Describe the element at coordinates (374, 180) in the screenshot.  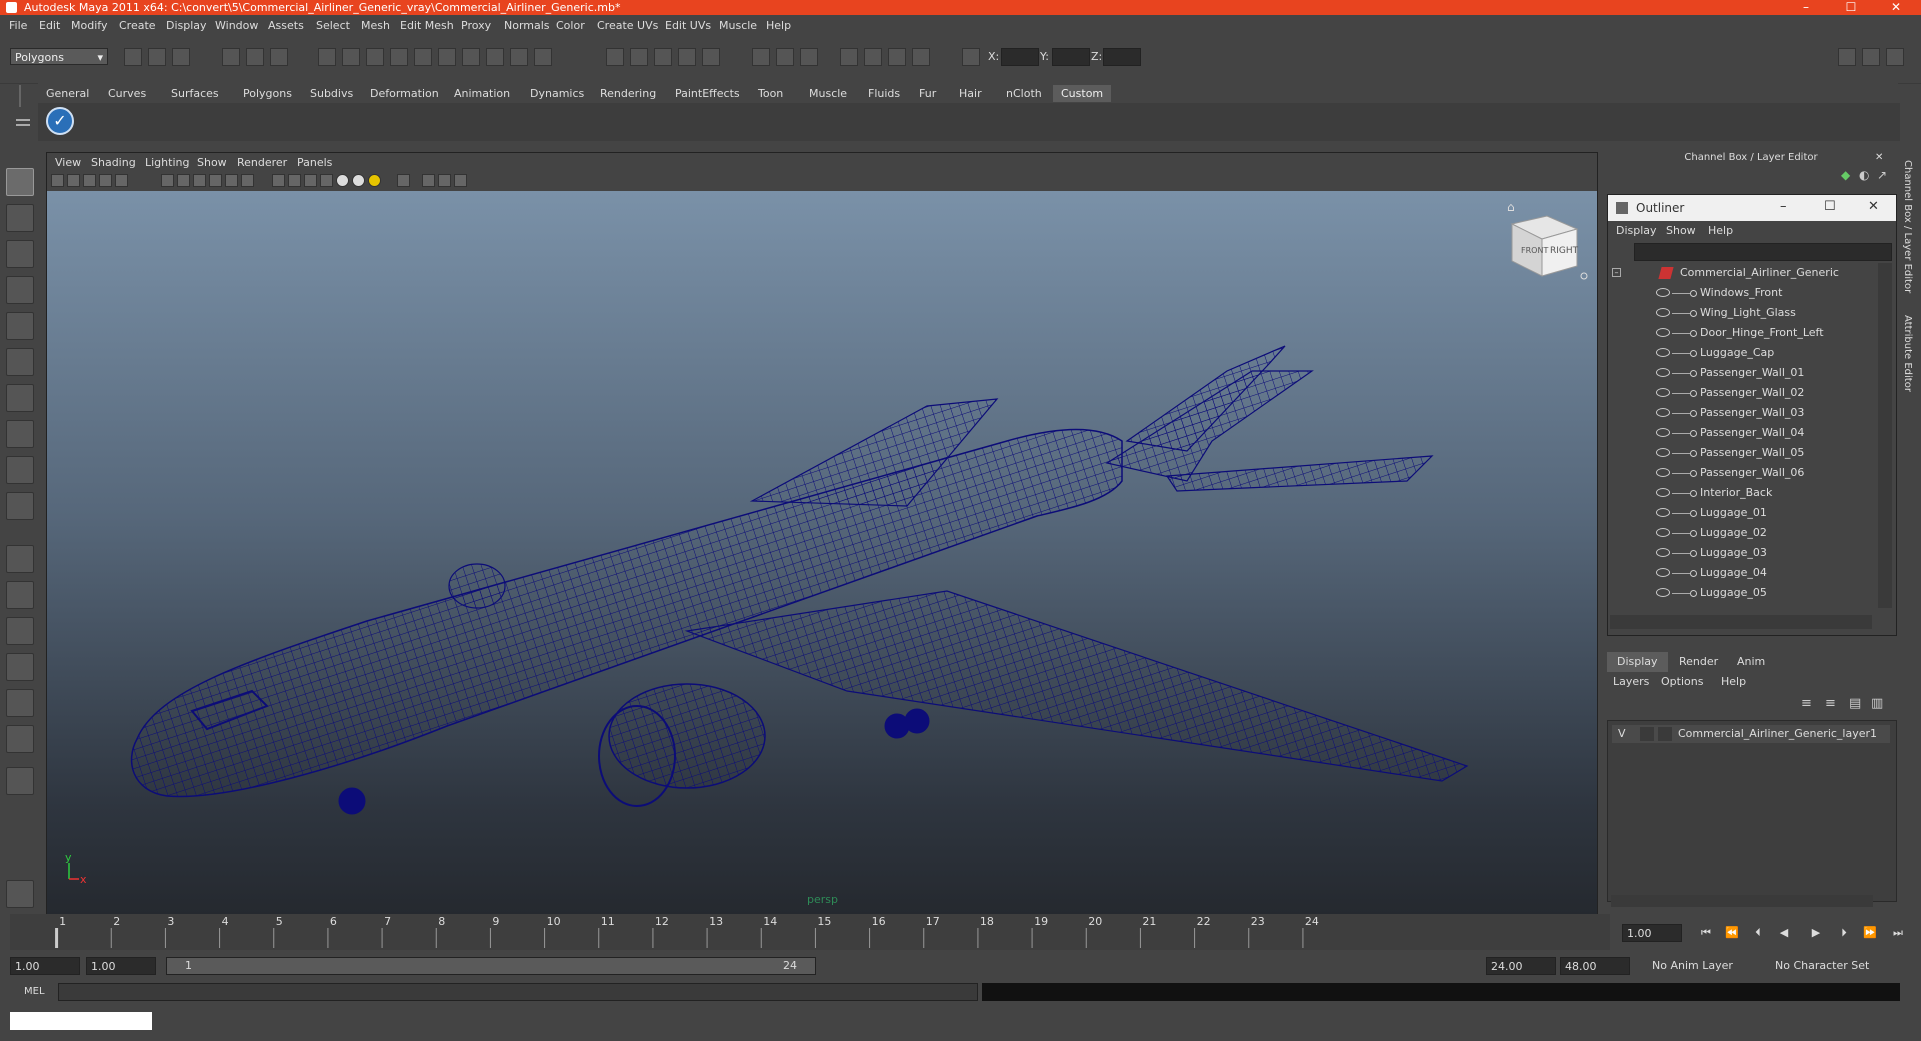
I see `shadows-icon` at that location.